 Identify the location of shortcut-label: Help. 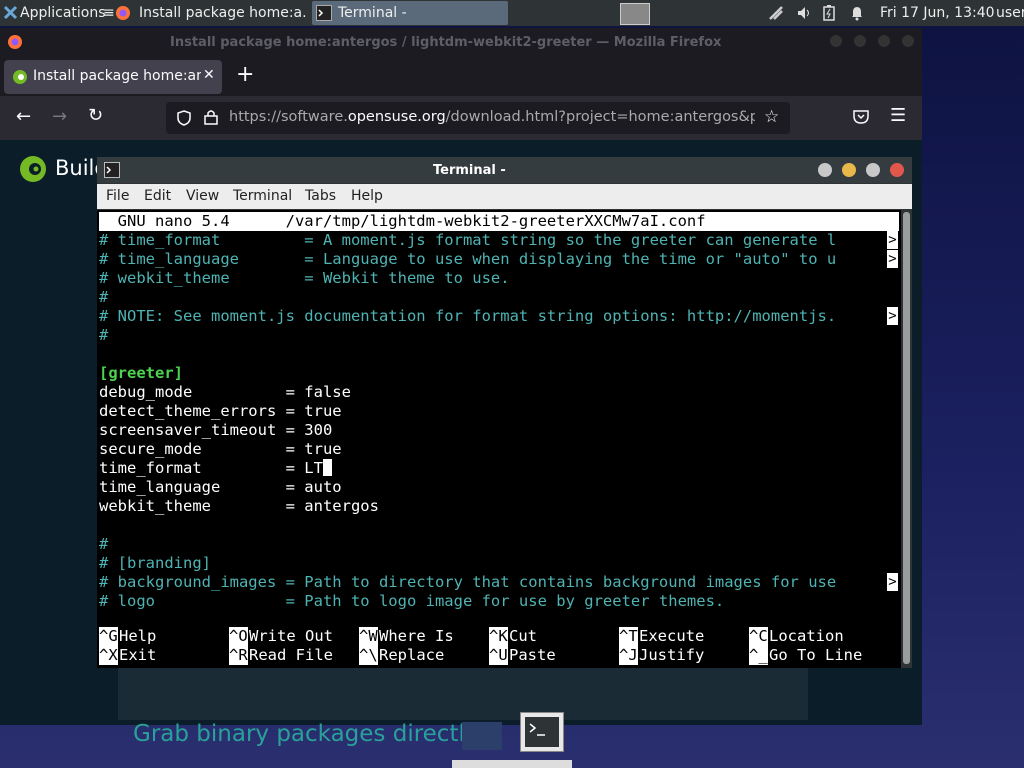
(138, 636).